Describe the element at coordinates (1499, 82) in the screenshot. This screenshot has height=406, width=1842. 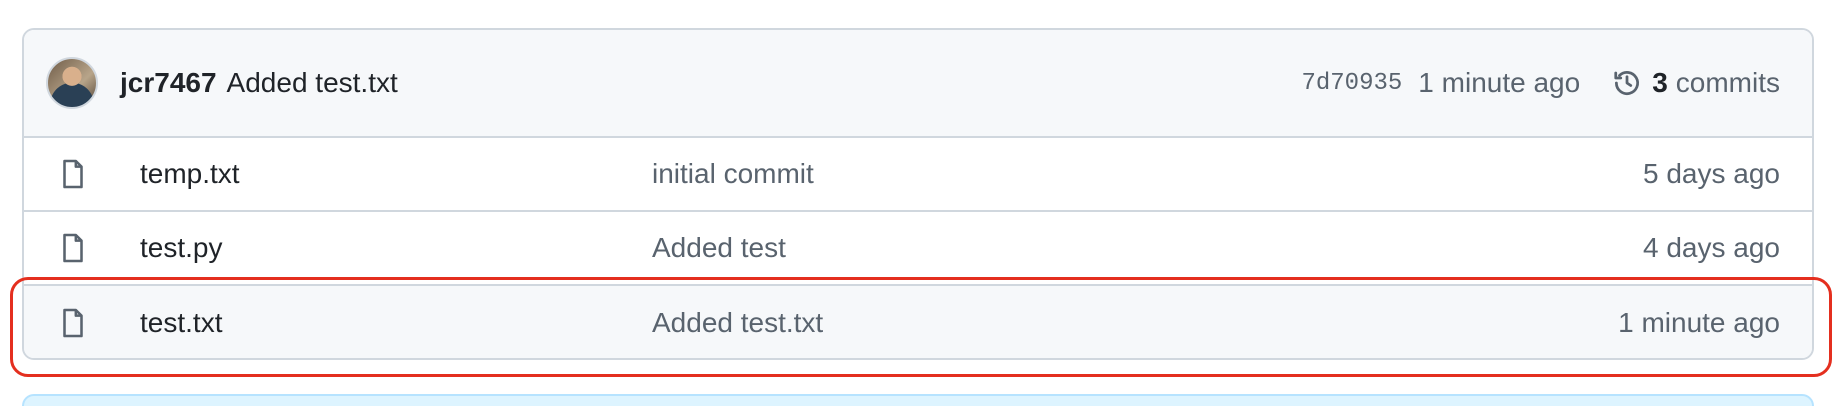
I see `latest-commit-time: 1 minute ago` at that location.